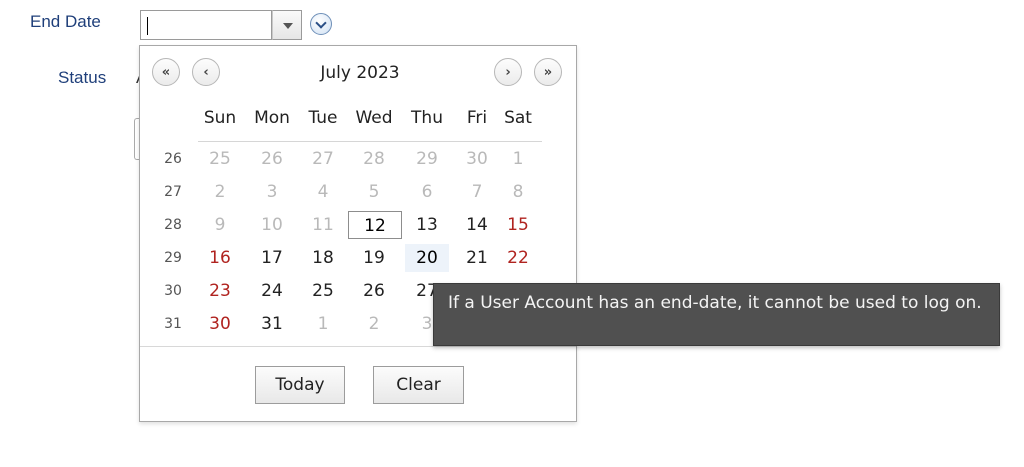 Image resolution: width=1024 pixels, height=467 pixels. Describe the element at coordinates (272, 324) in the screenshot. I see `day-cell: 31` at that location.